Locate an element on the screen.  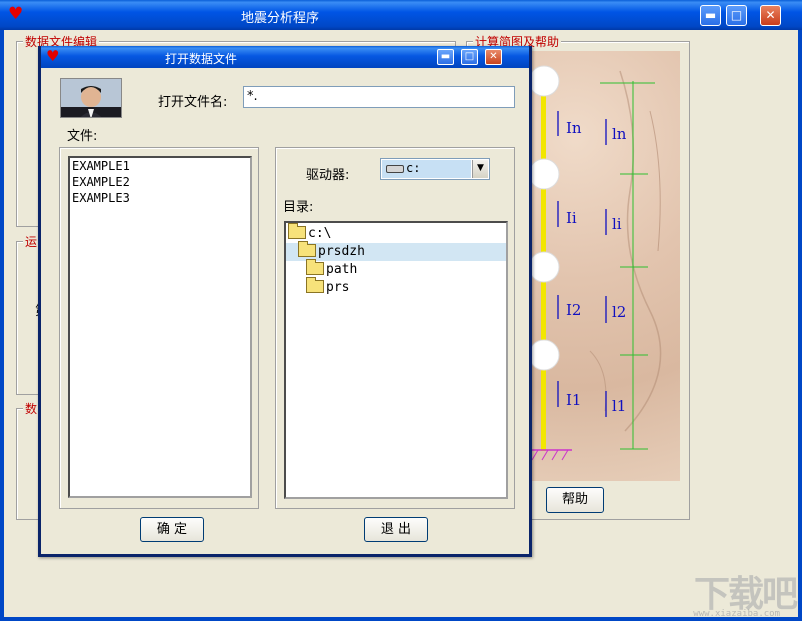
diagram-label-right-n: ln is located at coordinates (619, 134).